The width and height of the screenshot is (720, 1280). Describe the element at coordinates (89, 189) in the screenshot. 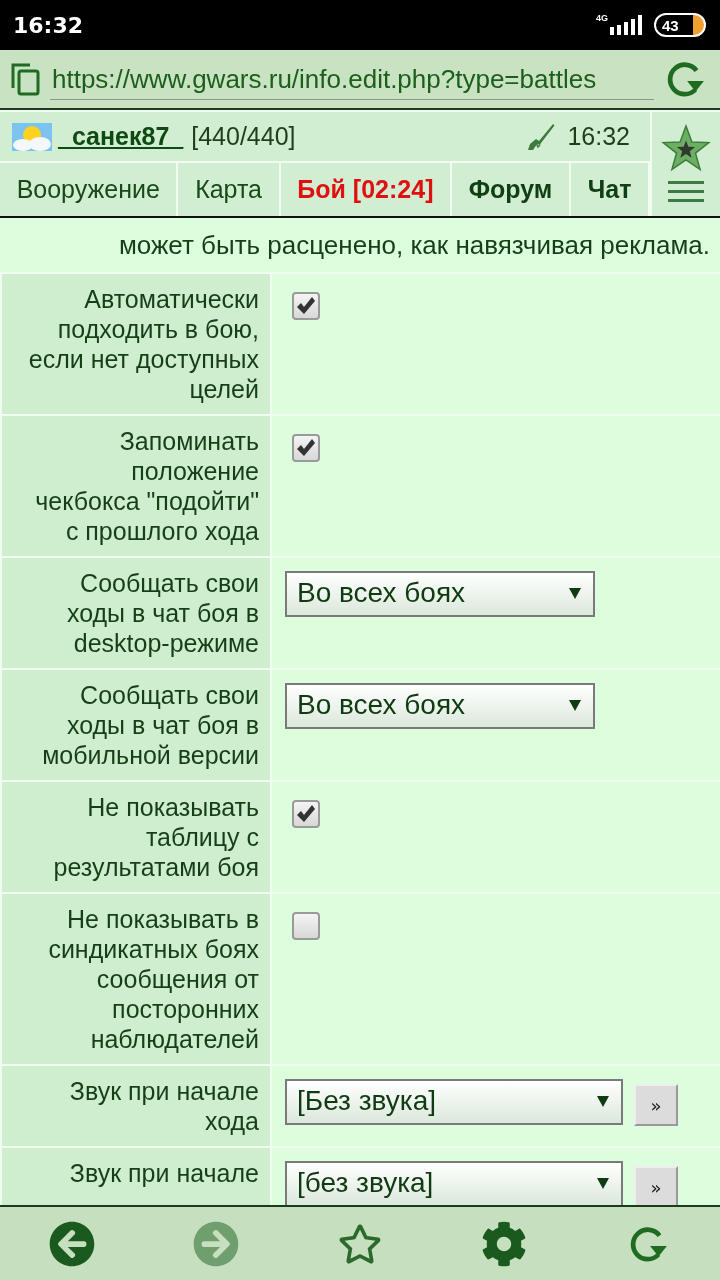

I see `nav-tab: Вооружение` at that location.